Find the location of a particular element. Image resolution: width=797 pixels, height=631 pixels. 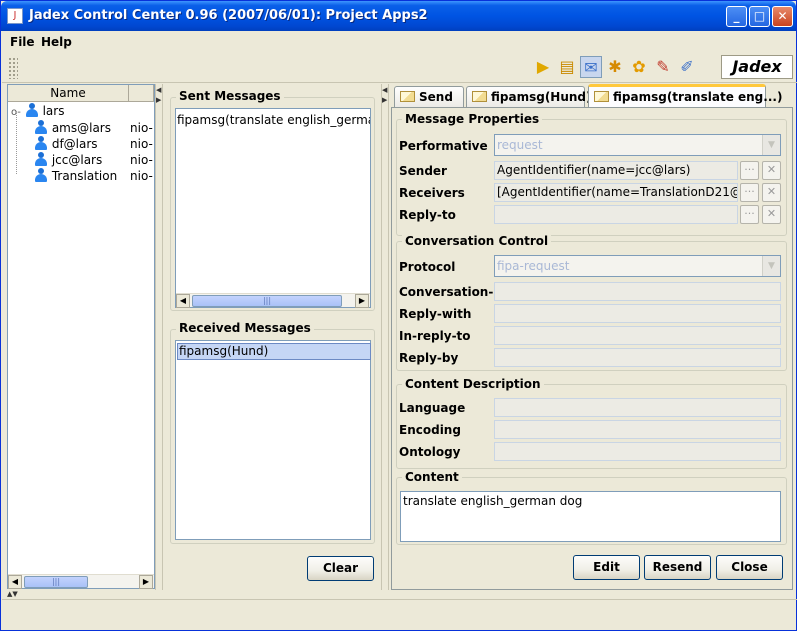

performative-combo: request ▼ is located at coordinates (637, 145).